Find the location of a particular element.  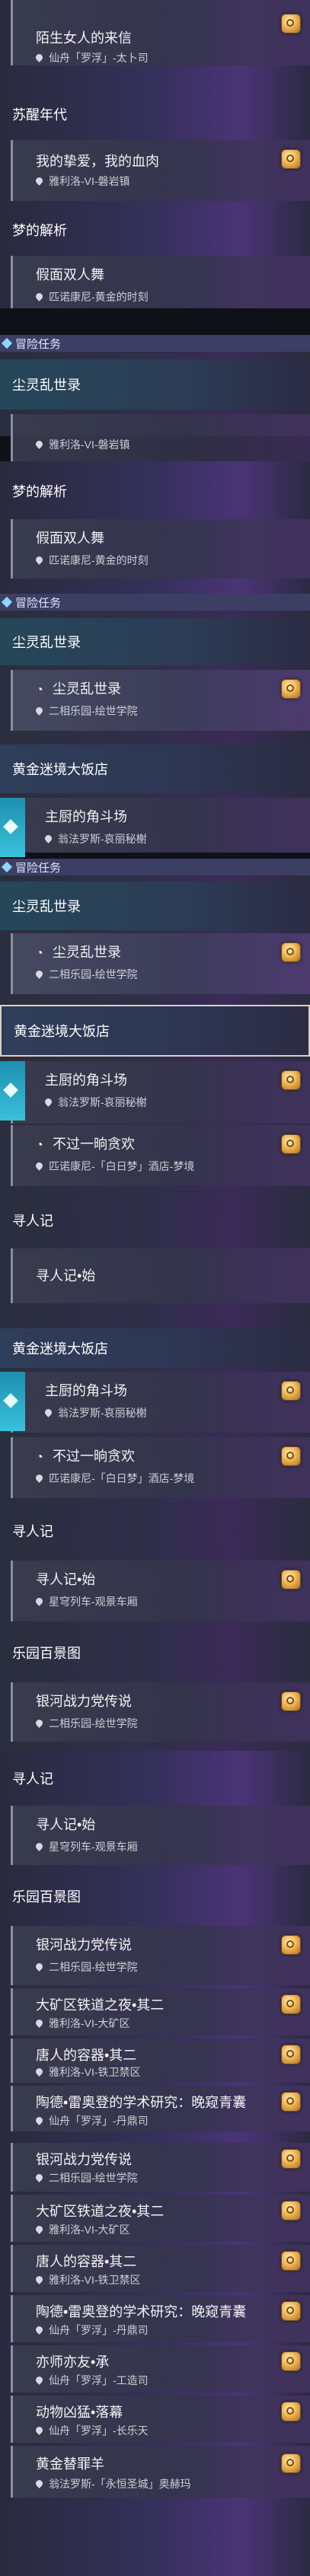

quest-location: 雅利洛-VI-铁卫禁区 is located at coordinates (95, 2072).